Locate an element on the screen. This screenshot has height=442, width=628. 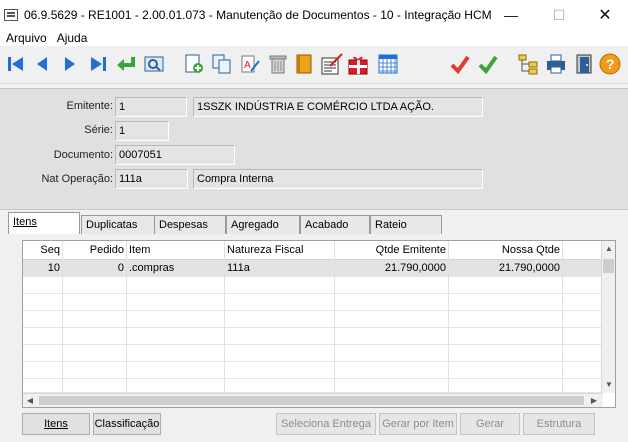
column-header-seq: Seq is located at coordinates (43, 250).